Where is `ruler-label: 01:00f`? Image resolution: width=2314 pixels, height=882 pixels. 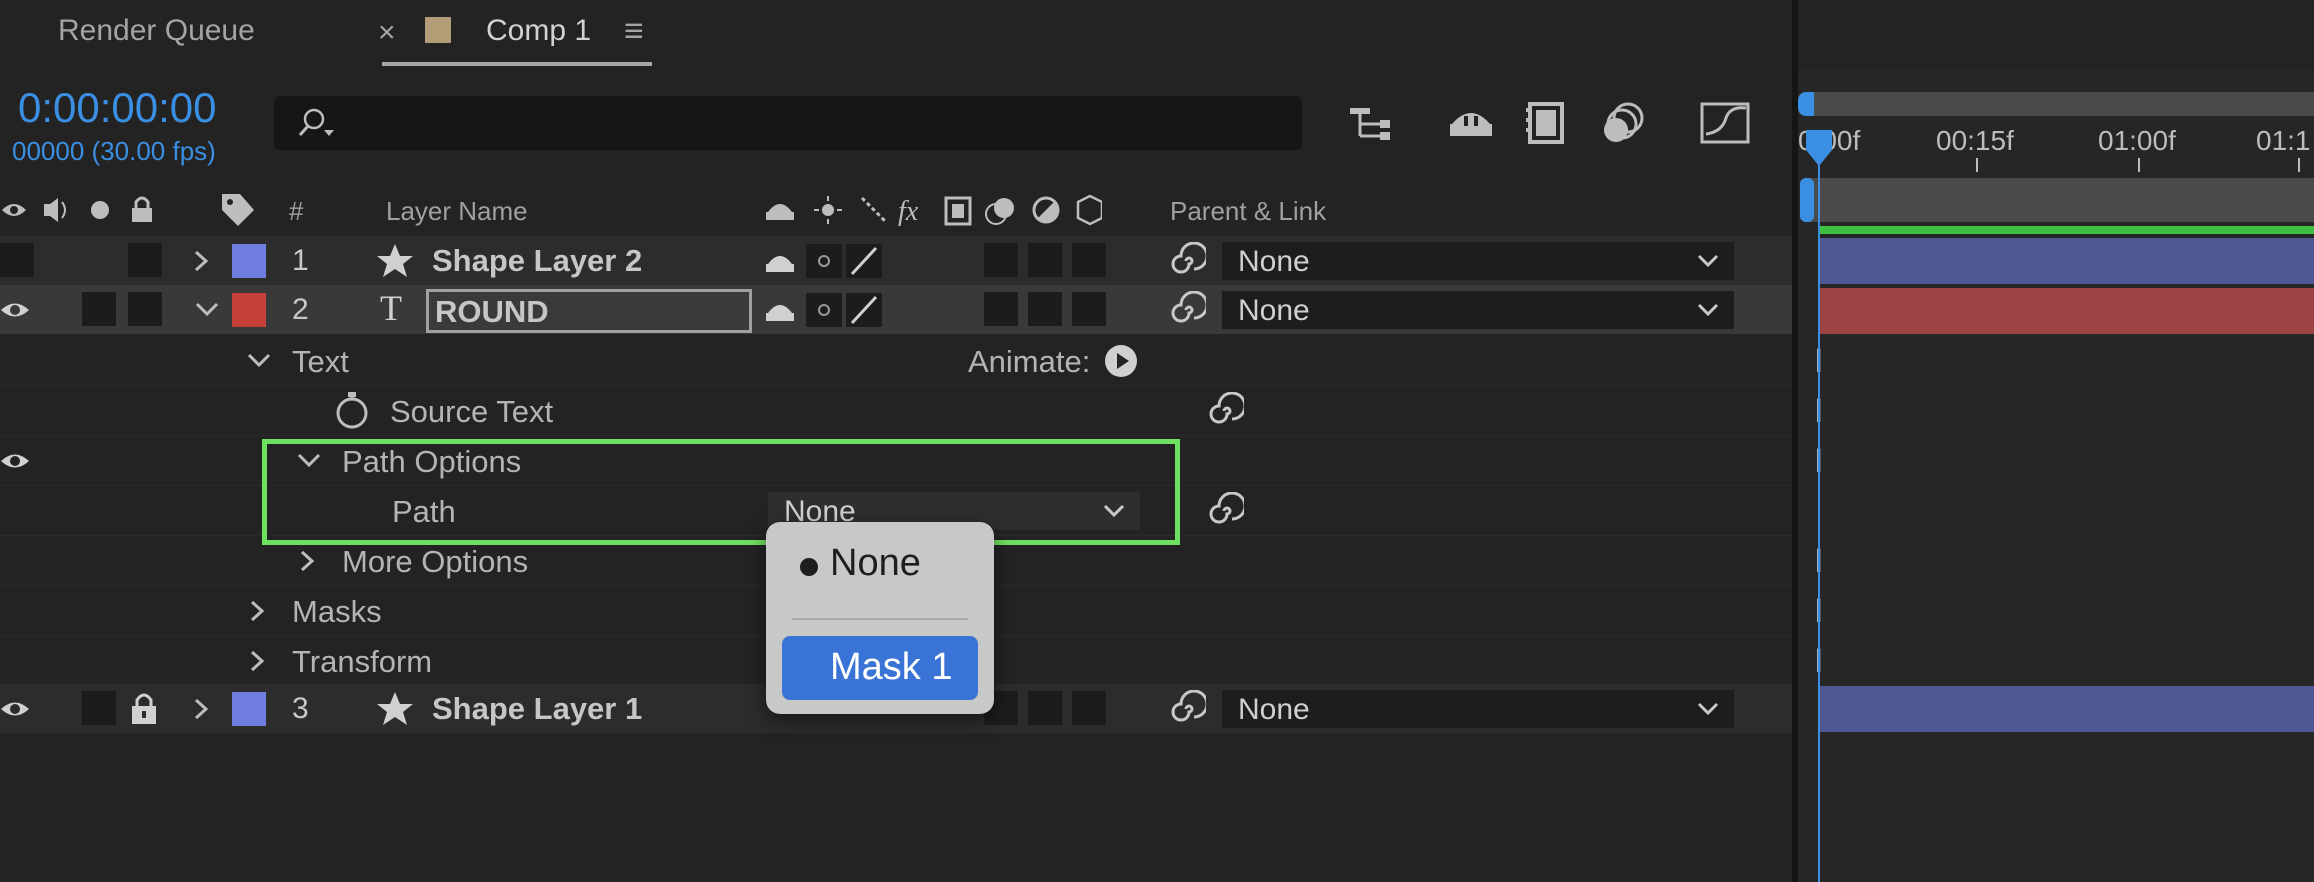
ruler-label: 01:00f is located at coordinates (2137, 140).